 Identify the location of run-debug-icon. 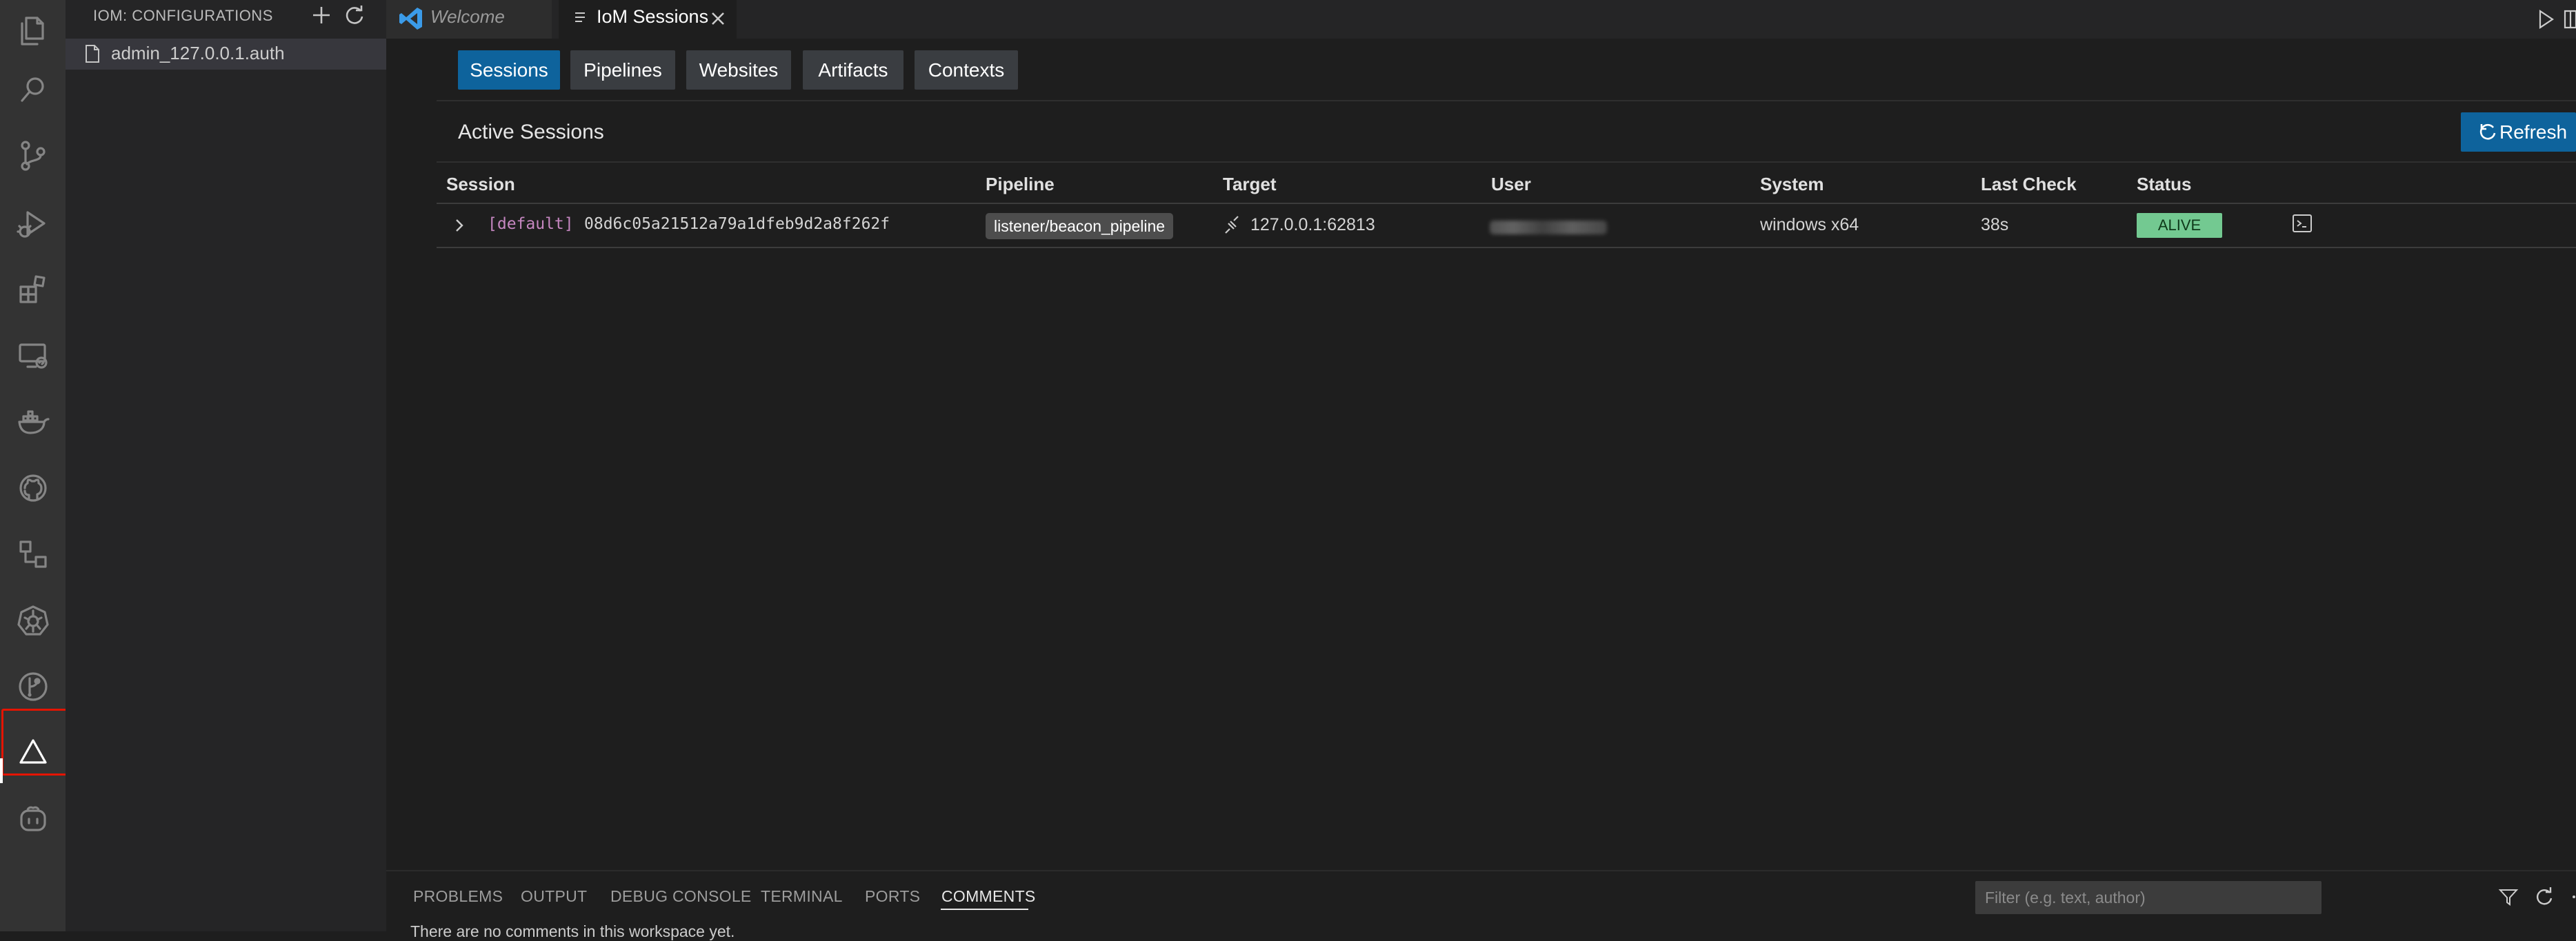
(33, 223).